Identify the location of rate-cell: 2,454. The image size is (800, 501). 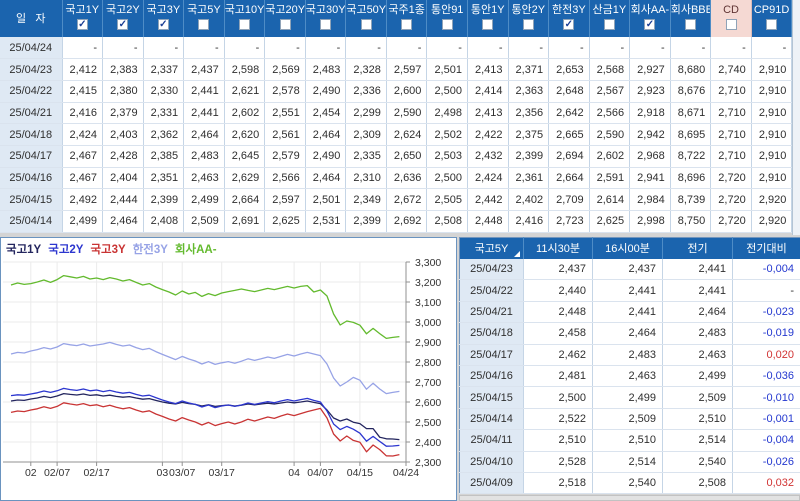
(326, 113).